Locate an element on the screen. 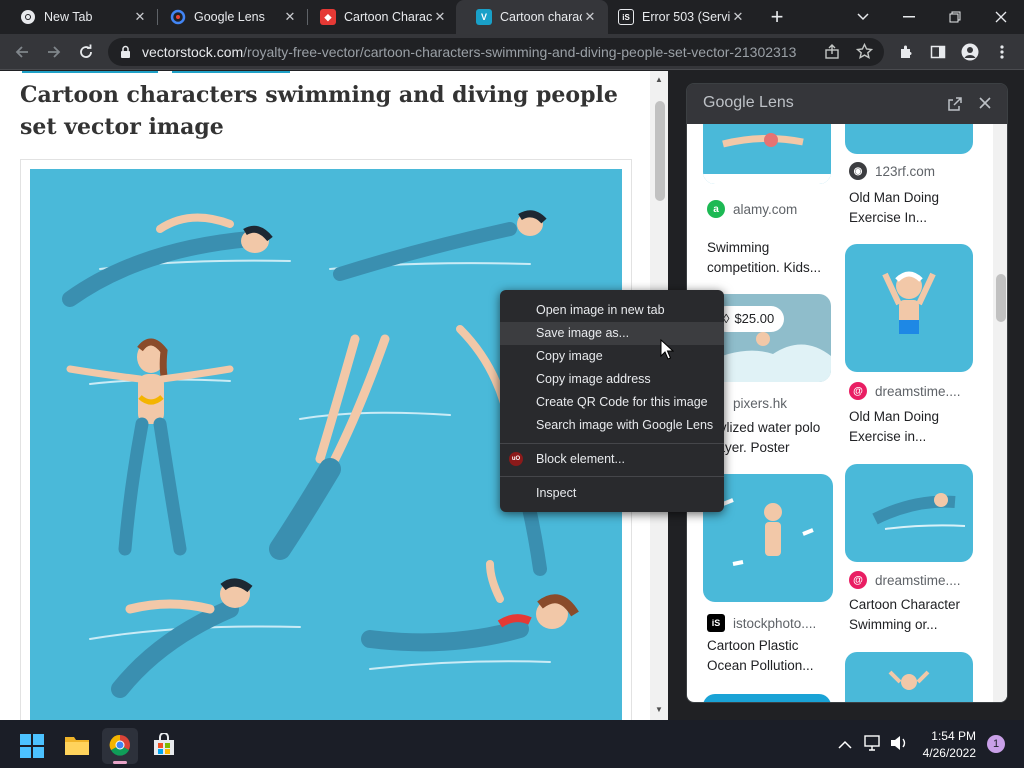  result-title: Stylized water polo player. Poster is located at coordinates (772, 438).